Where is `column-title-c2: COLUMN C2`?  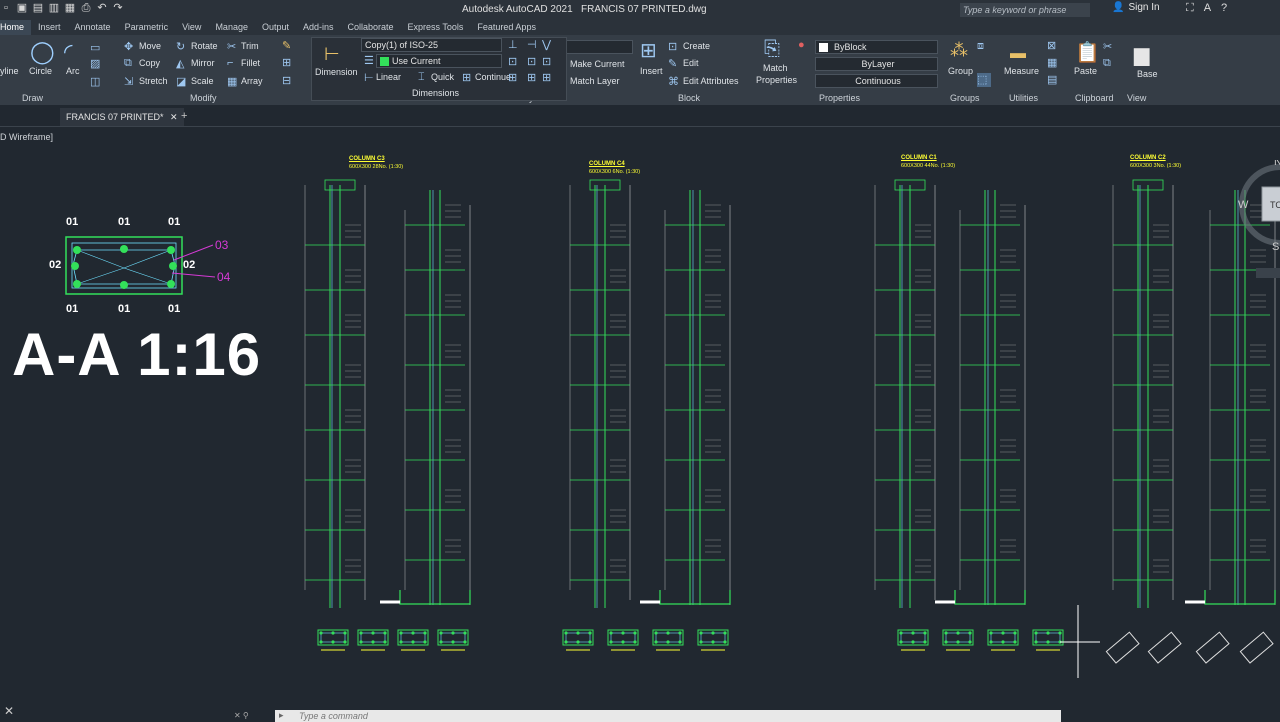 column-title-c2: COLUMN C2 is located at coordinates (1148, 158).